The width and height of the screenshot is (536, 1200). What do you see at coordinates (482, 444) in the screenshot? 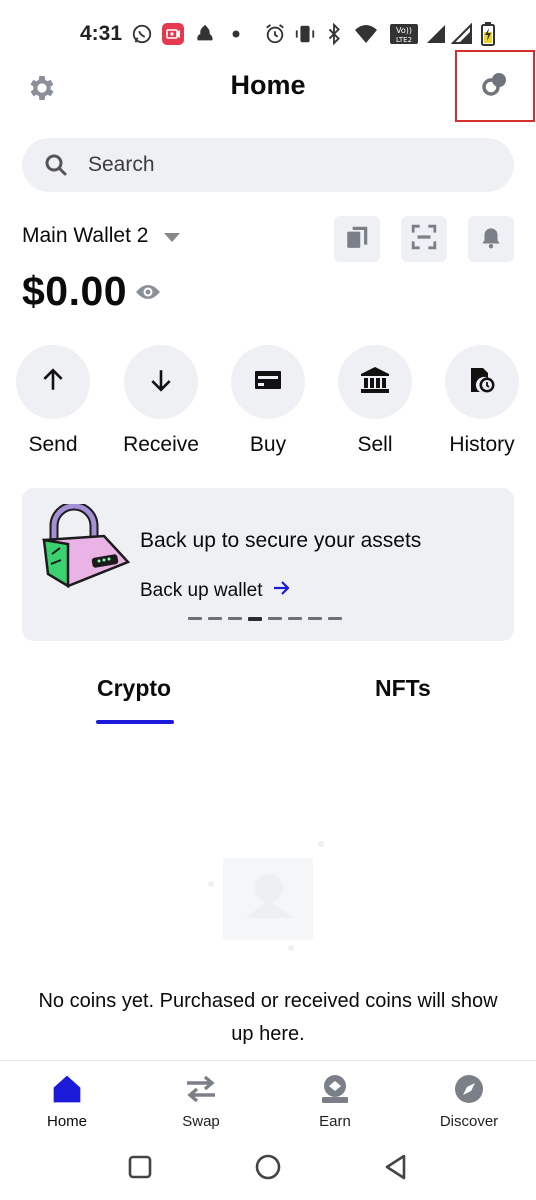
I see `history-label: History` at bounding box center [482, 444].